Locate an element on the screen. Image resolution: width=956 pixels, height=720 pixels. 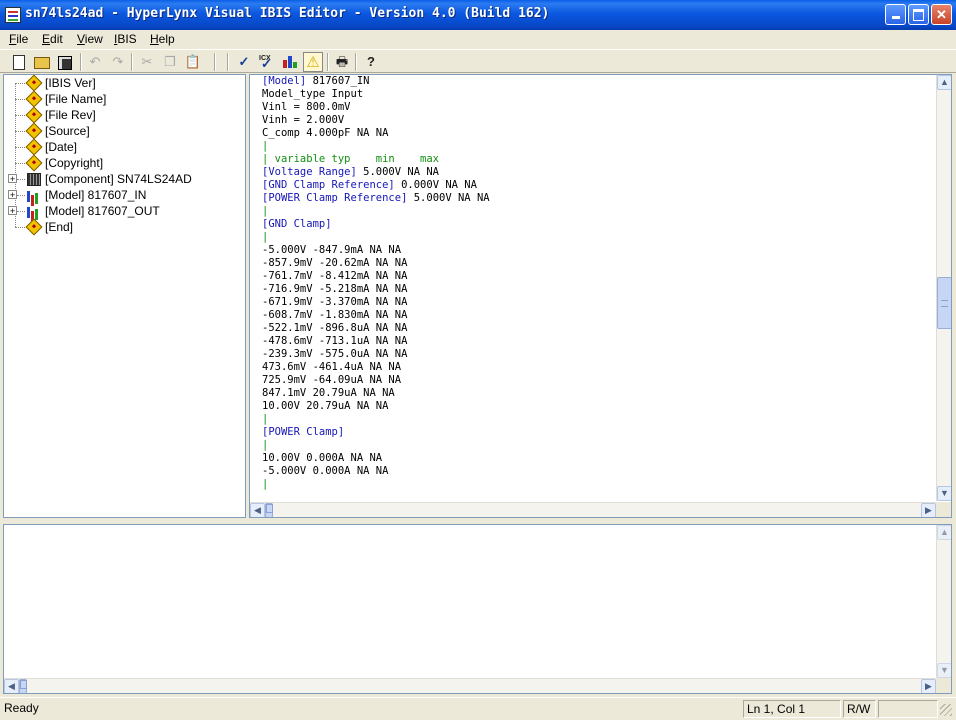
code-line: -671.9mV -3.370mA NA NA is located at coordinates (376, 302).